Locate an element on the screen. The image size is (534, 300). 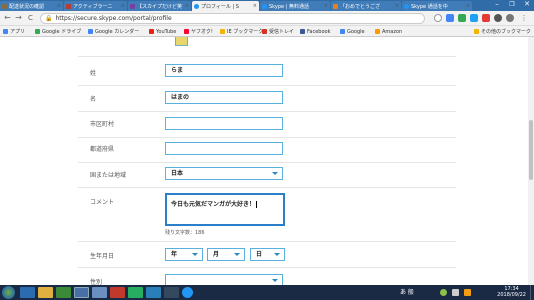
tab-skype-call: Skype 通話を中 × is located at coordinates (437, 6).